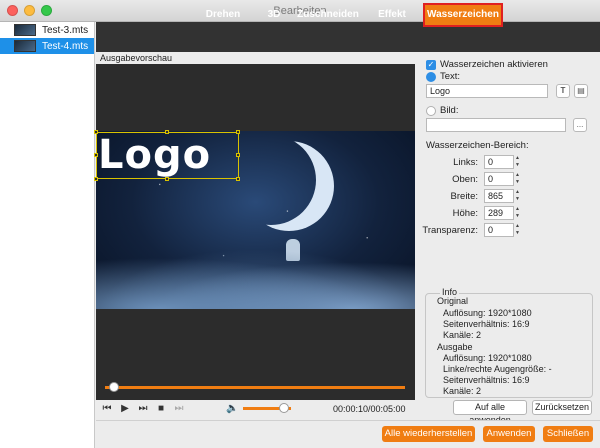 This screenshot has width=600, height=448. What do you see at coordinates (450, 76) in the screenshot?
I see `text-label: Text:` at bounding box center [450, 76].